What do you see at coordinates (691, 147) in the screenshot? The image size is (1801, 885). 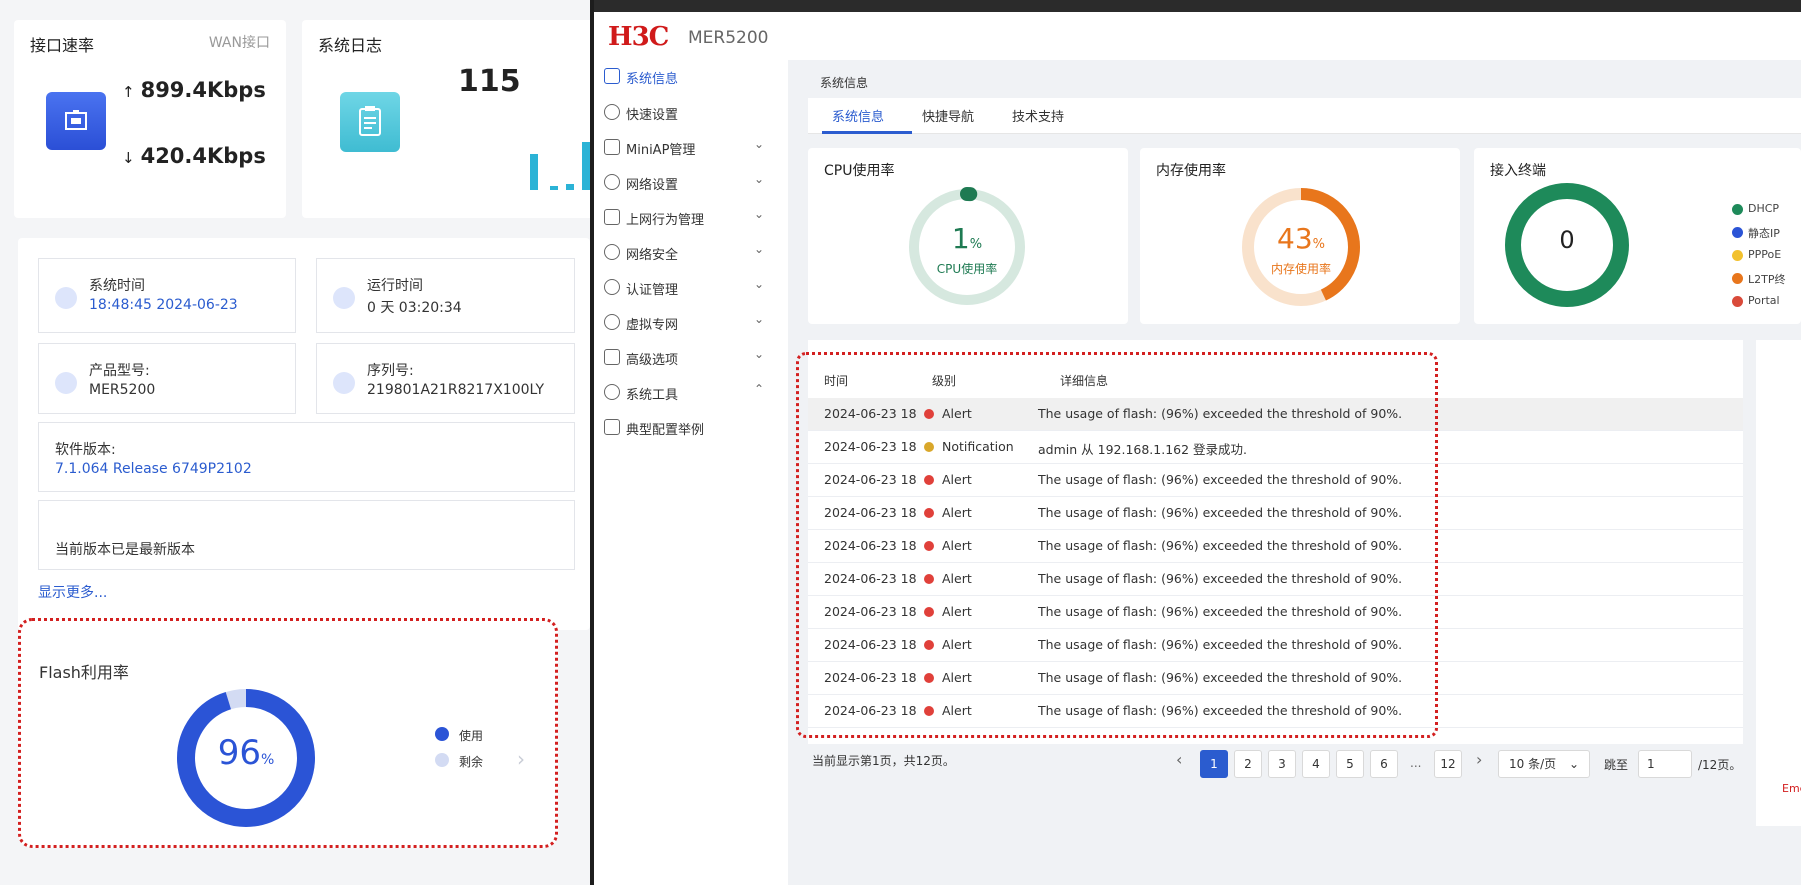 I see `sidebar-item-miniap: MiniAP管理 ⌄` at bounding box center [691, 147].